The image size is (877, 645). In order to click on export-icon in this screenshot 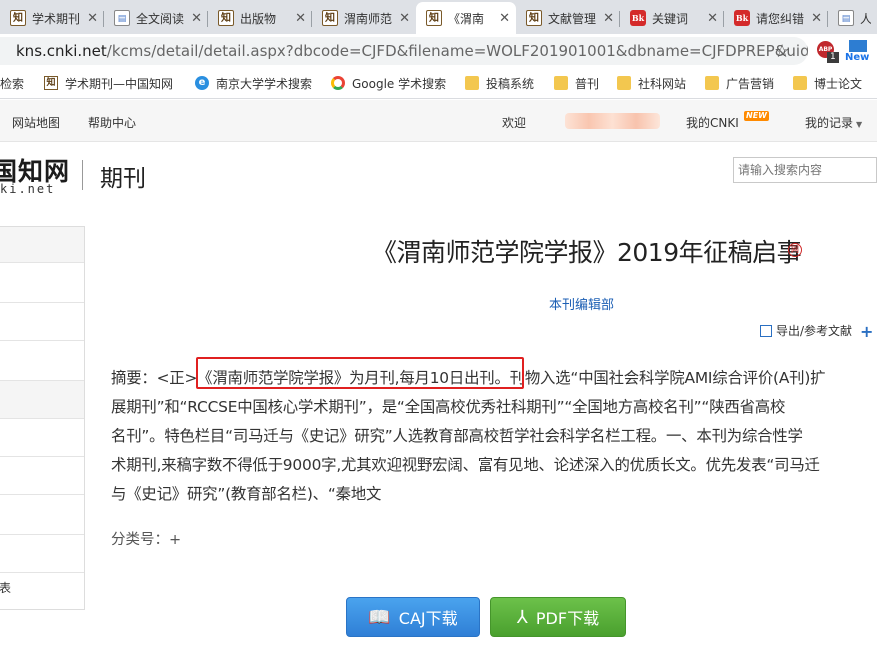, I will do `click(766, 331)`.